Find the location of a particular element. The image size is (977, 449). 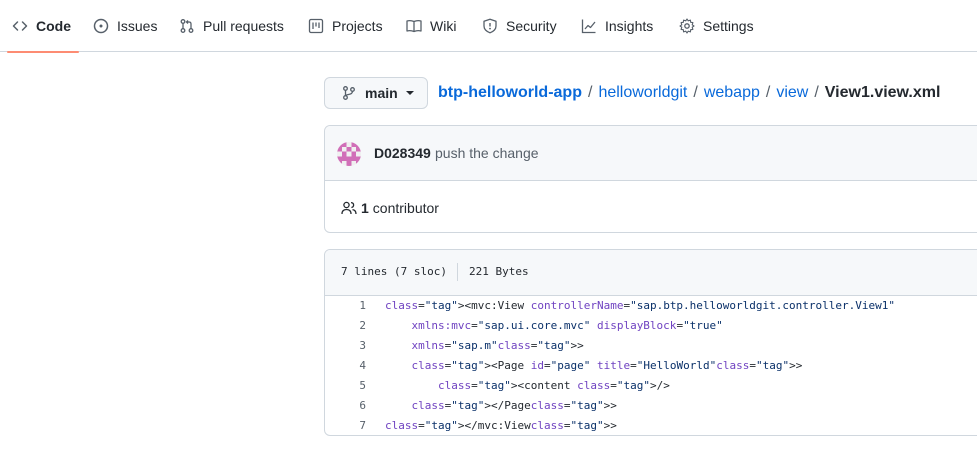

tab-issues: Issues is located at coordinates (125, 26).